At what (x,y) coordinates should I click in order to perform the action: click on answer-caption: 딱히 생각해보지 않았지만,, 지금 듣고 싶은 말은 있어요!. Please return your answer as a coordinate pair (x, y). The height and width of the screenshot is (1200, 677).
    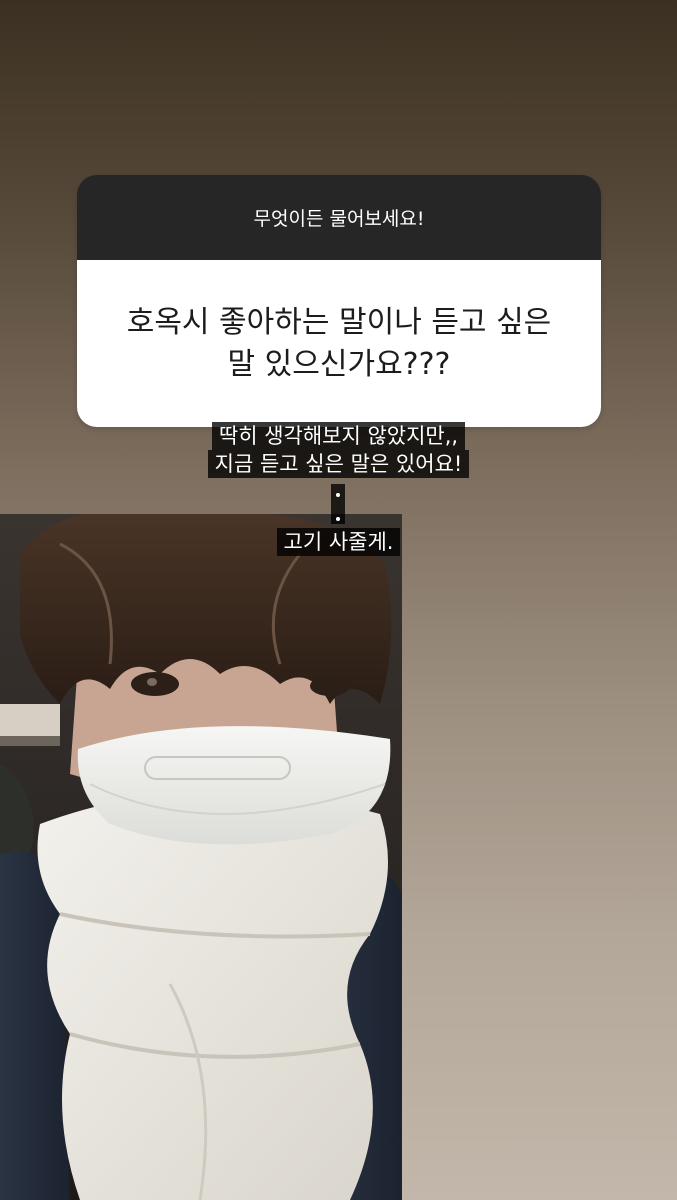
    Looking at the image, I should click on (338, 450).